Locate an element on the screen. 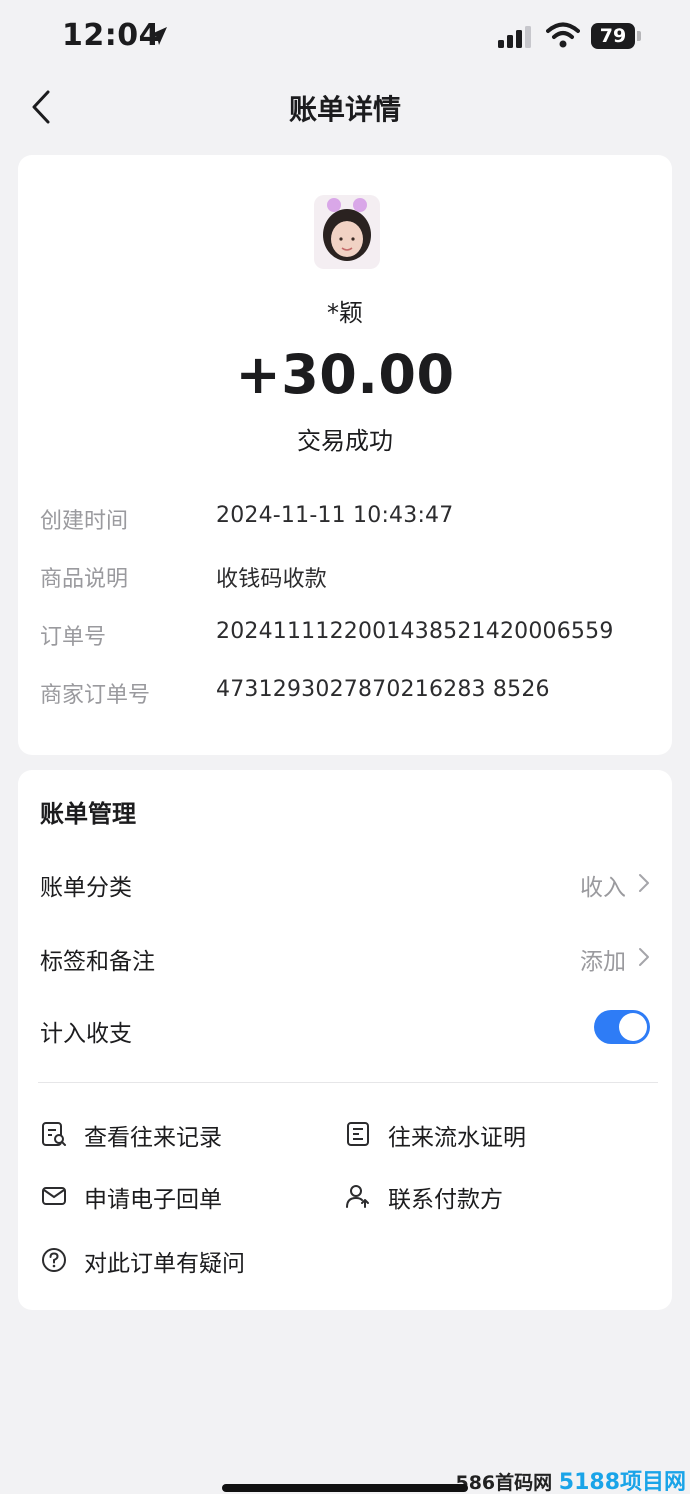 The width and height of the screenshot is (690, 1494). count-in-balance-toggle is located at coordinates (622, 1027).